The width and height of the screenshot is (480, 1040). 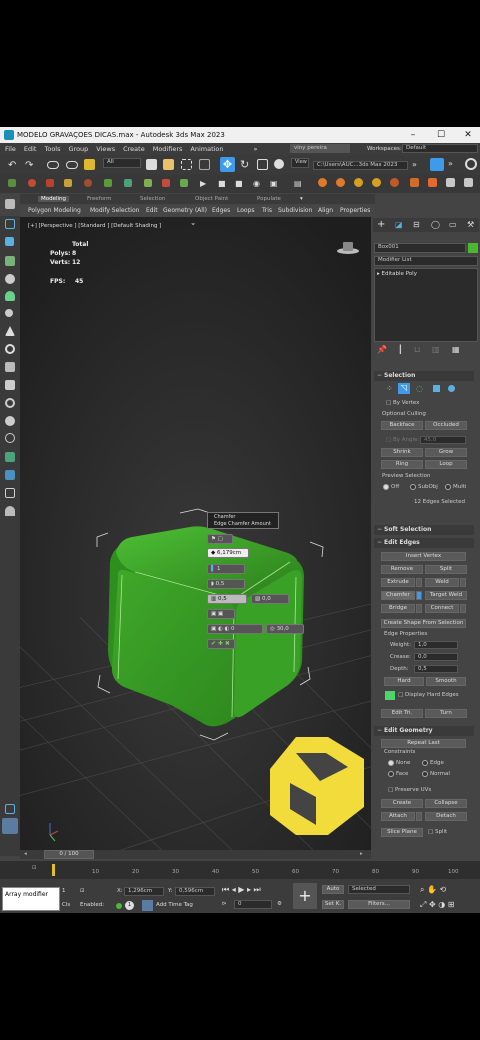 I want to click on toggle-ribbon-icon, so click(x=166, y=183).